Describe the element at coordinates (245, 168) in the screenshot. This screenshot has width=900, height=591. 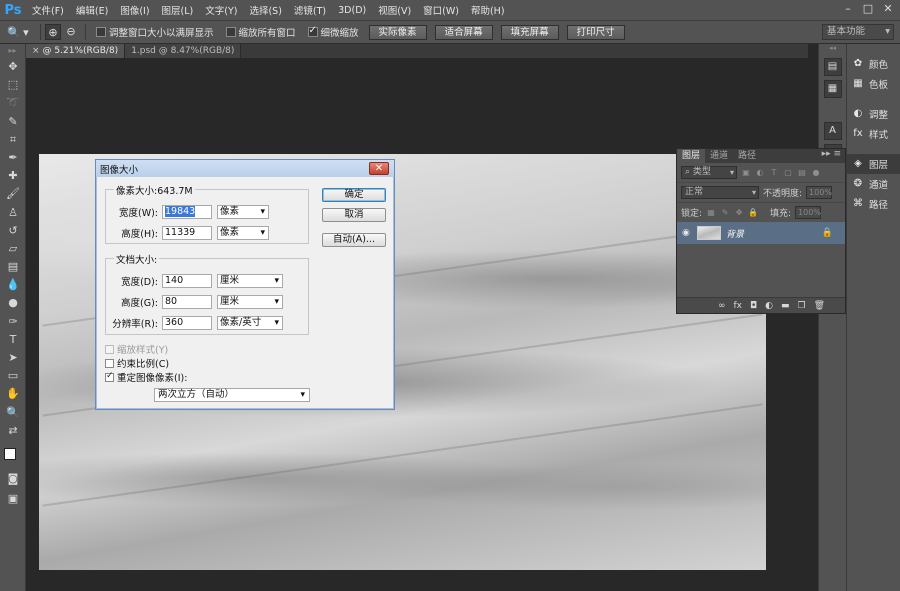
I see `dialog-titlebar: 图像大小 ✕` at that location.